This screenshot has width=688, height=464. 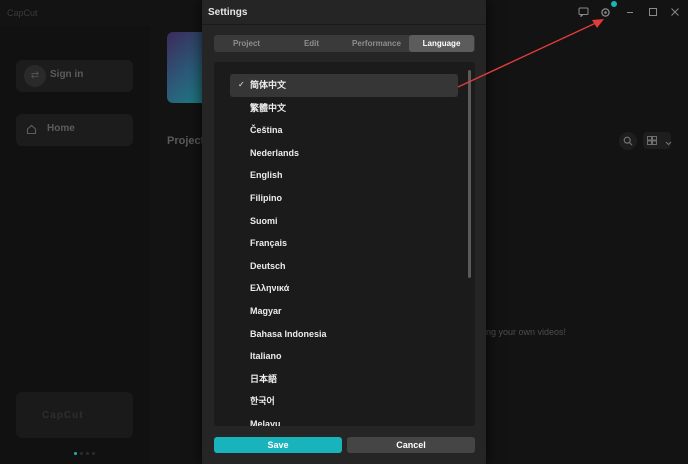 What do you see at coordinates (344, 221) in the screenshot?
I see `language-option: Suomi` at bounding box center [344, 221].